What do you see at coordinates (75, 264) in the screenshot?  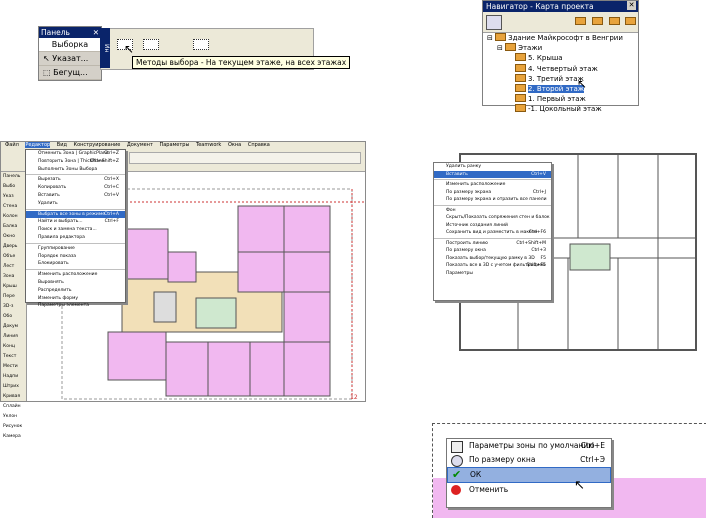 I see `edit-menu-item: Блокировать` at bounding box center [75, 264].